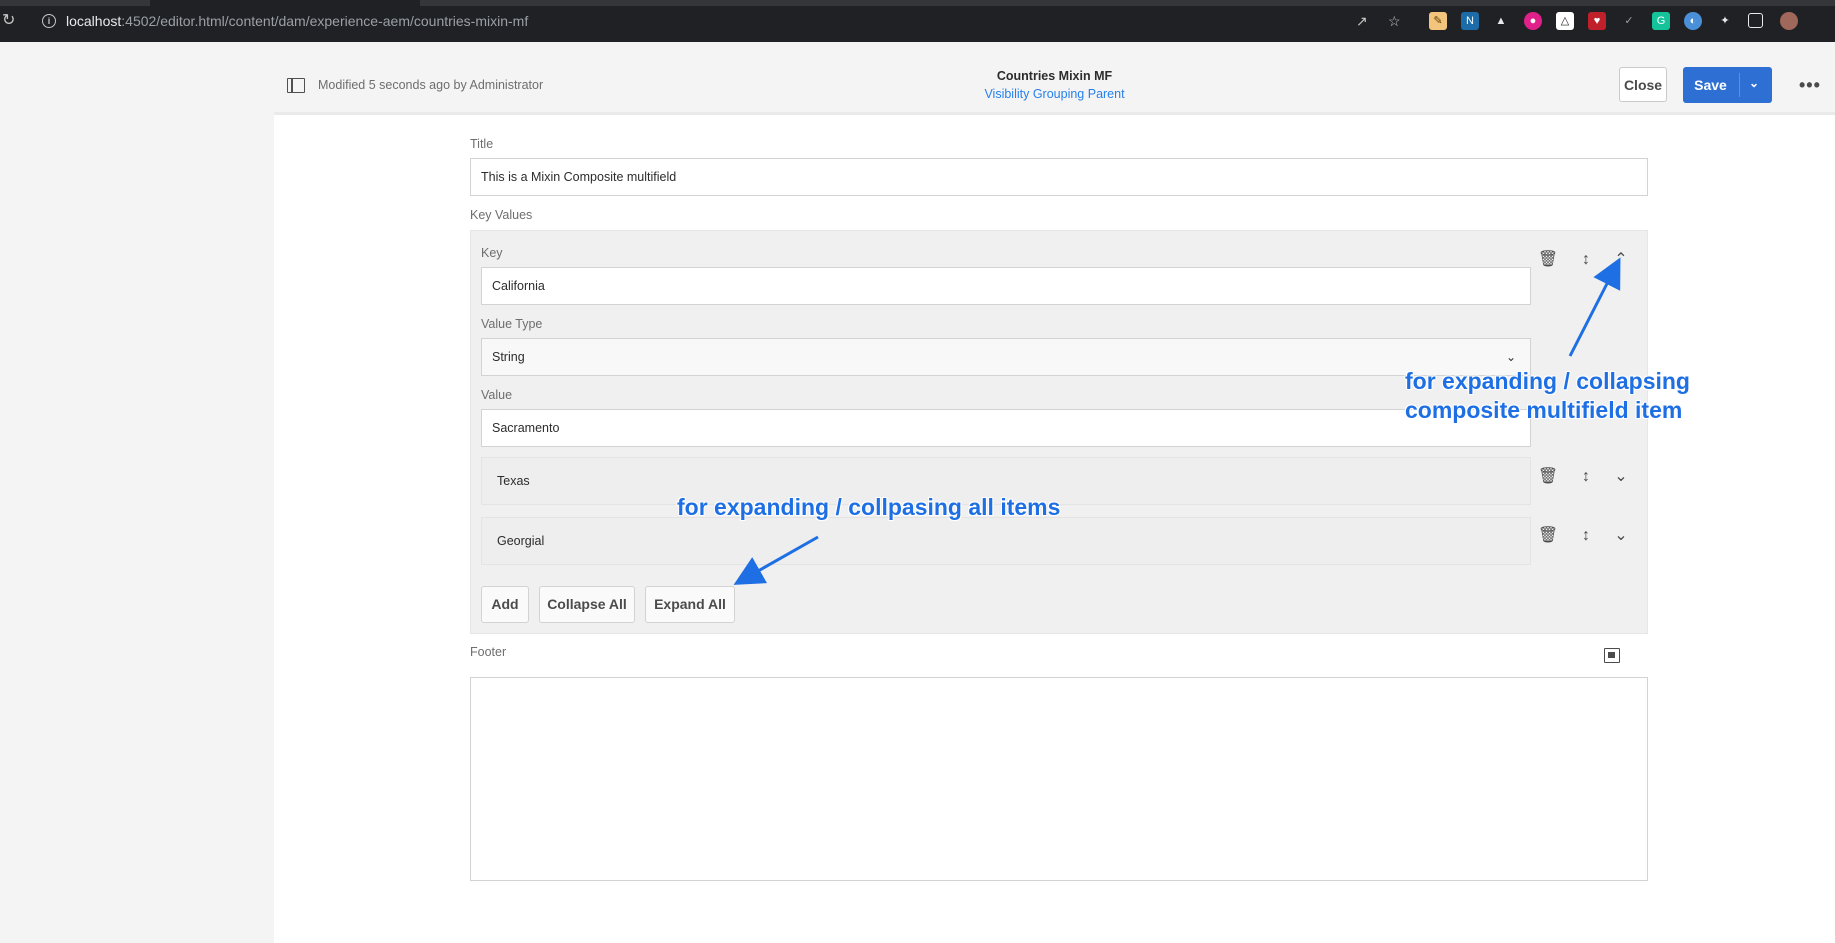 The image size is (1835, 943). I want to click on add-button: Add, so click(505, 604).